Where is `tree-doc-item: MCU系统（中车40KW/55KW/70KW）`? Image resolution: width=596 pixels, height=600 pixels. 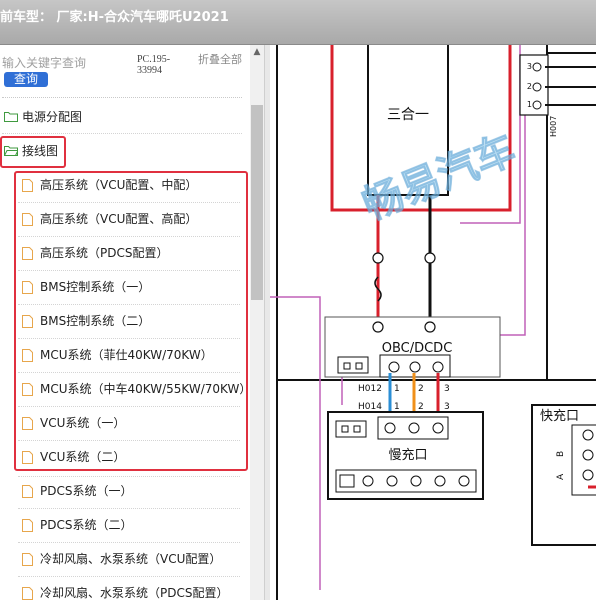 tree-doc-item: MCU系统（中车40KW/55KW/70KW） is located at coordinates (135, 389).